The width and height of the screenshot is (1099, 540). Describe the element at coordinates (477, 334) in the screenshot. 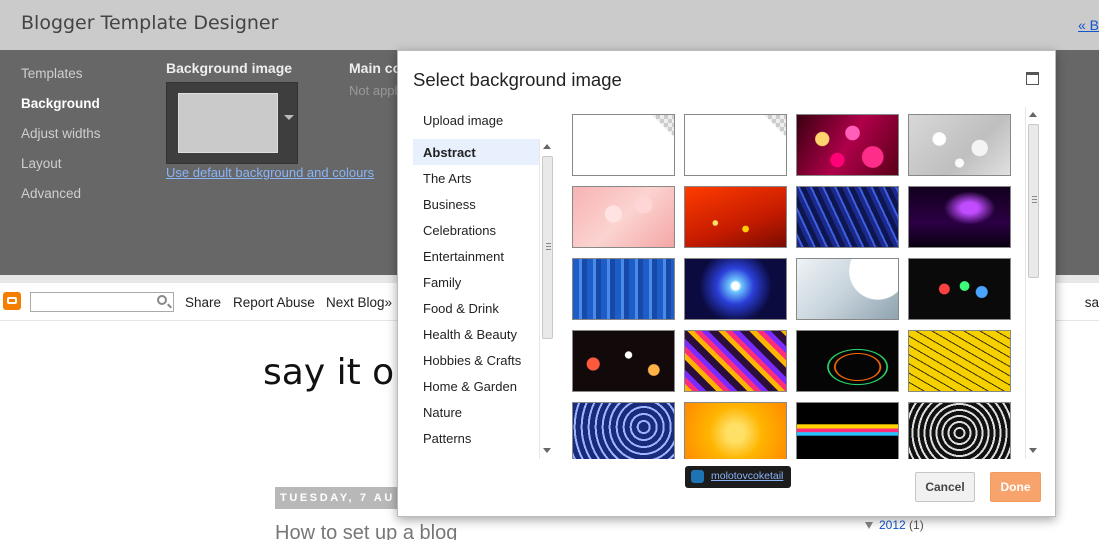

I see `category-item: Health & Beauty` at that location.